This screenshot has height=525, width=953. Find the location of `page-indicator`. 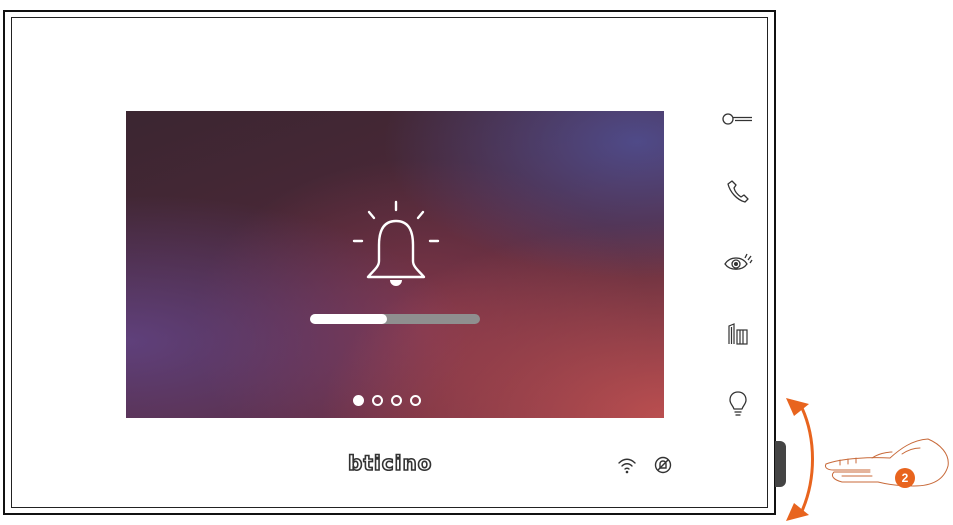

page-indicator is located at coordinates (397, 403).